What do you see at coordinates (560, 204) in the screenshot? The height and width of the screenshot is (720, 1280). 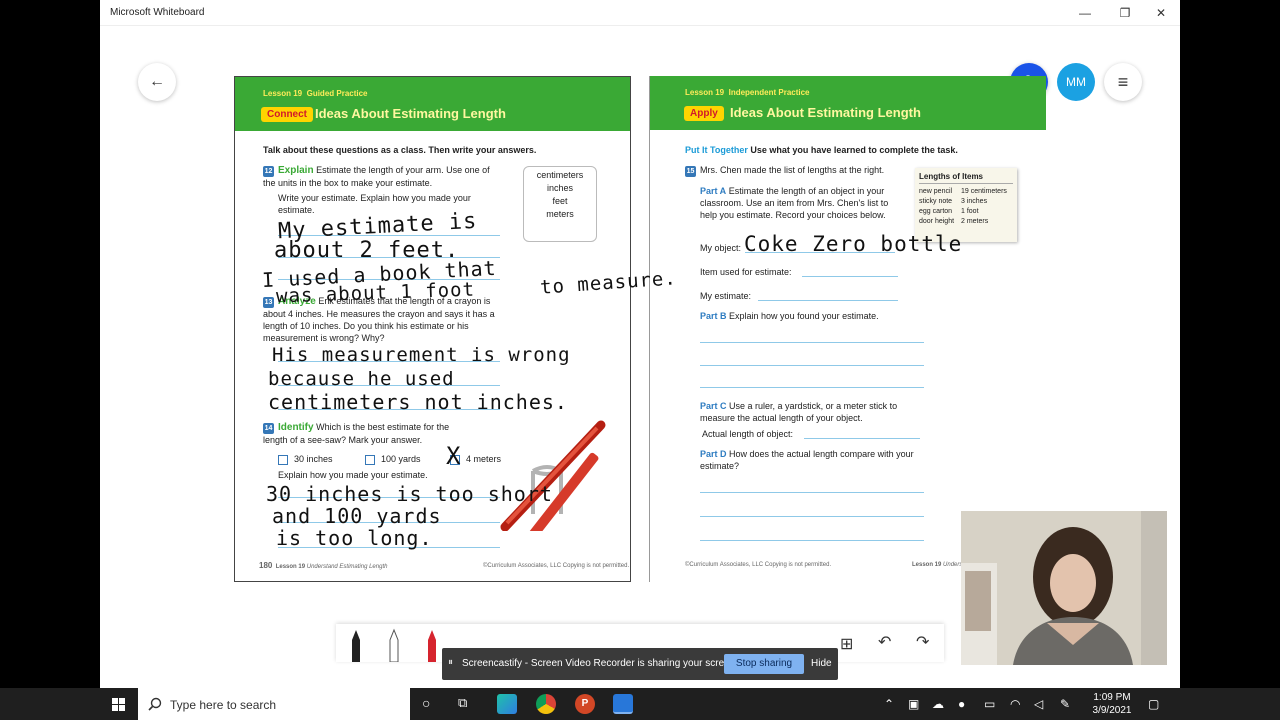 I see `units-box: centimeters inches feet meters` at bounding box center [560, 204].